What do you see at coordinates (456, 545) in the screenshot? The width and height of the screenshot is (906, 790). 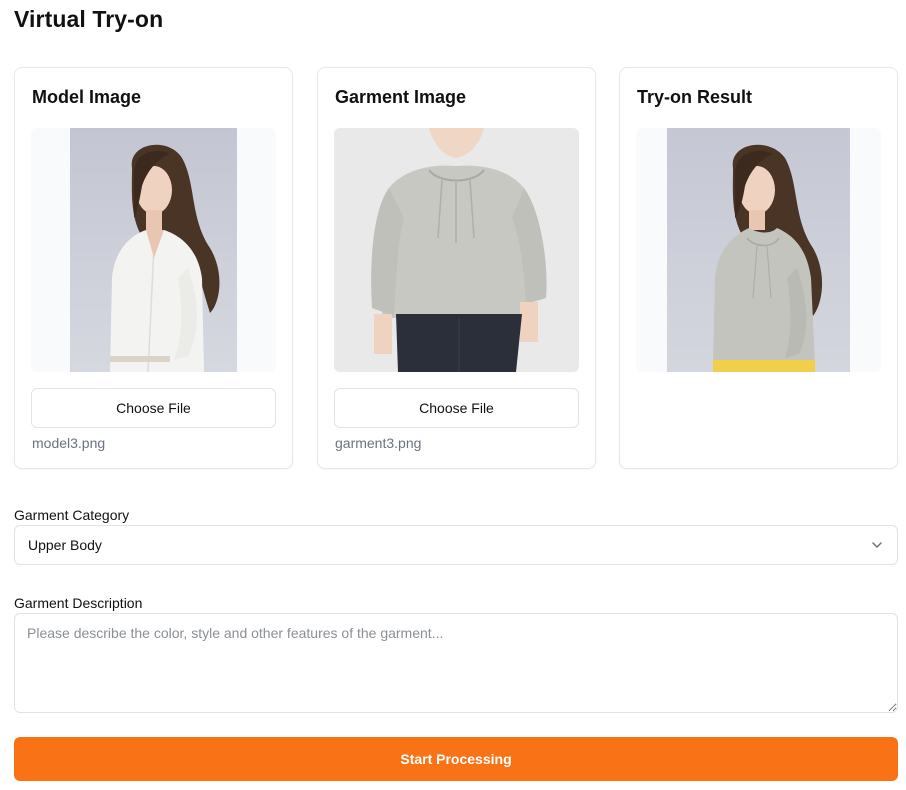 I see `garment-category-select: Upper Body` at bounding box center [456, 545].